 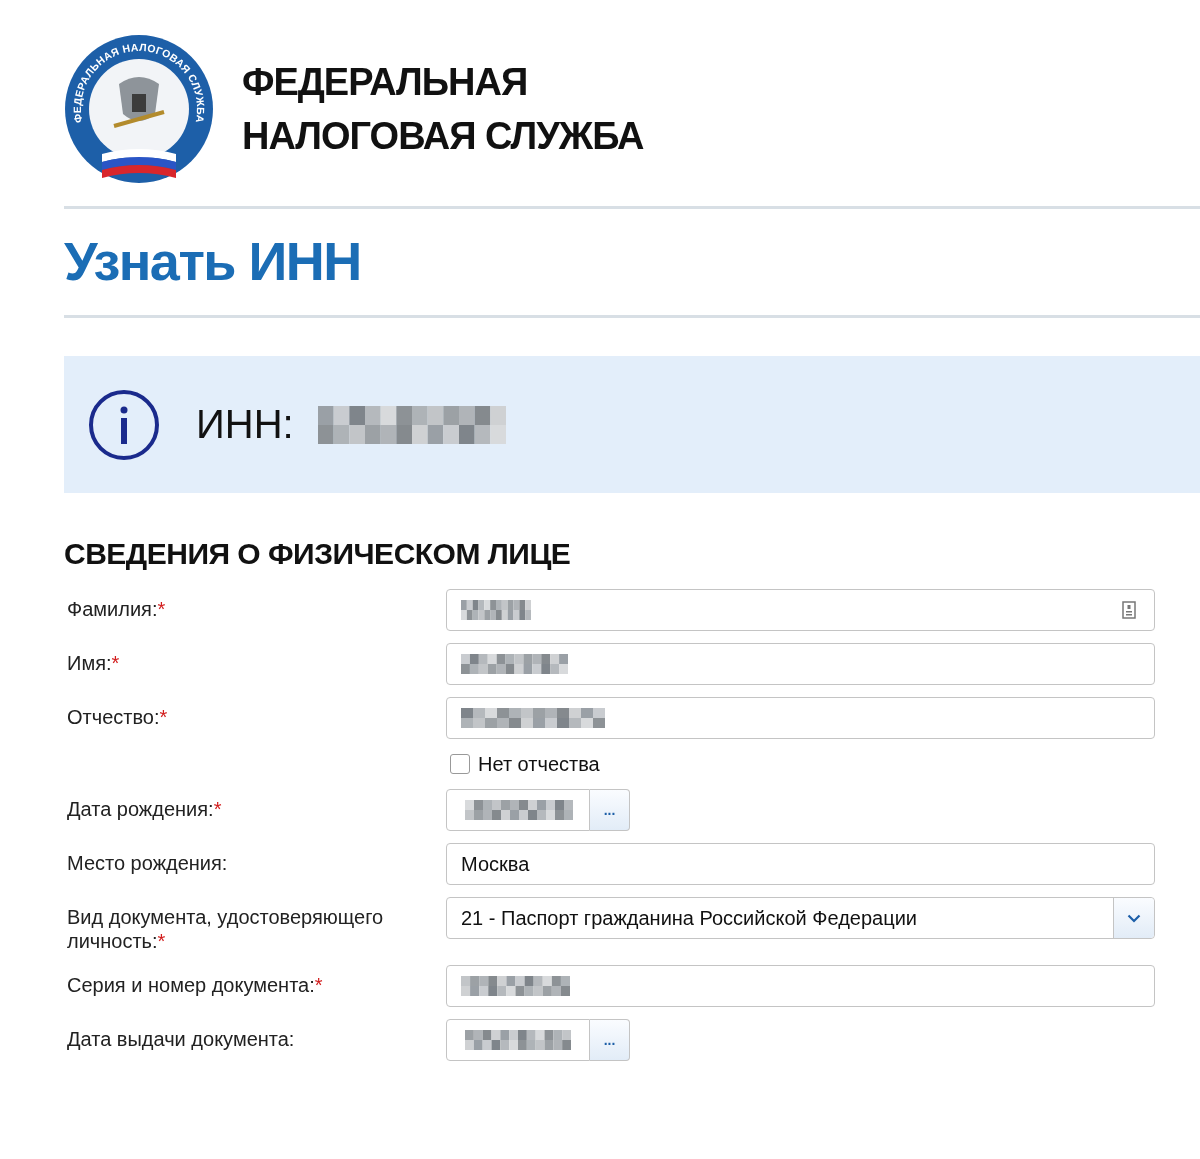 I want to click on chevron-down-icon, so click(x=1134, y=918).